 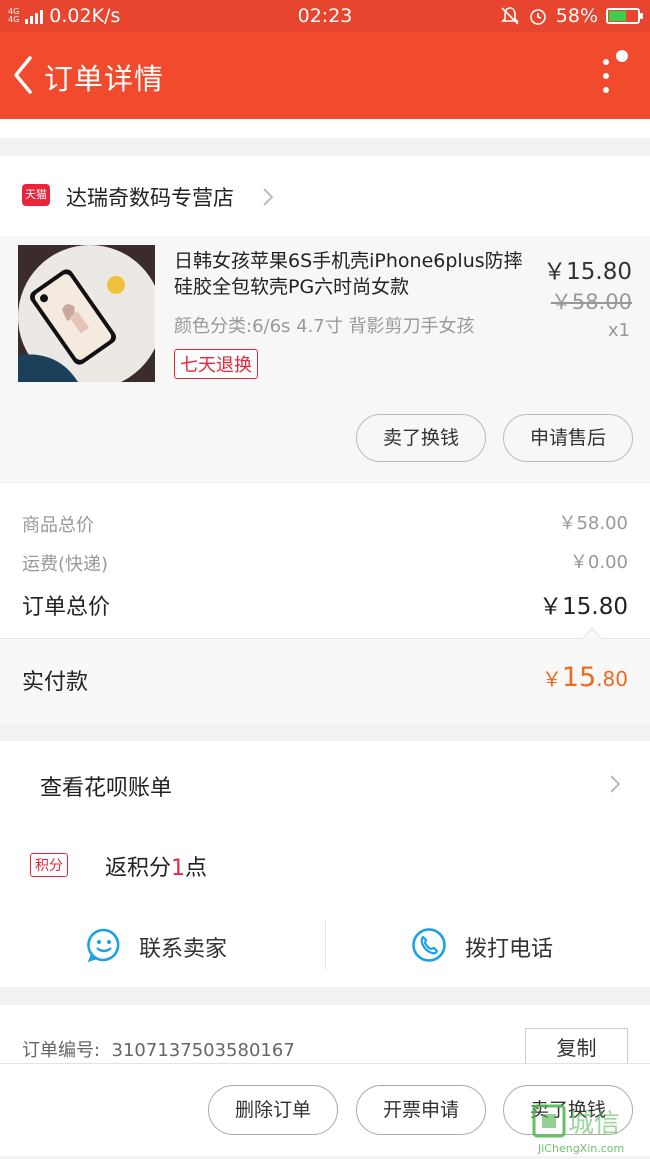 I want to click on order-total-value: ￥15.80, so click(x=583, y=607).